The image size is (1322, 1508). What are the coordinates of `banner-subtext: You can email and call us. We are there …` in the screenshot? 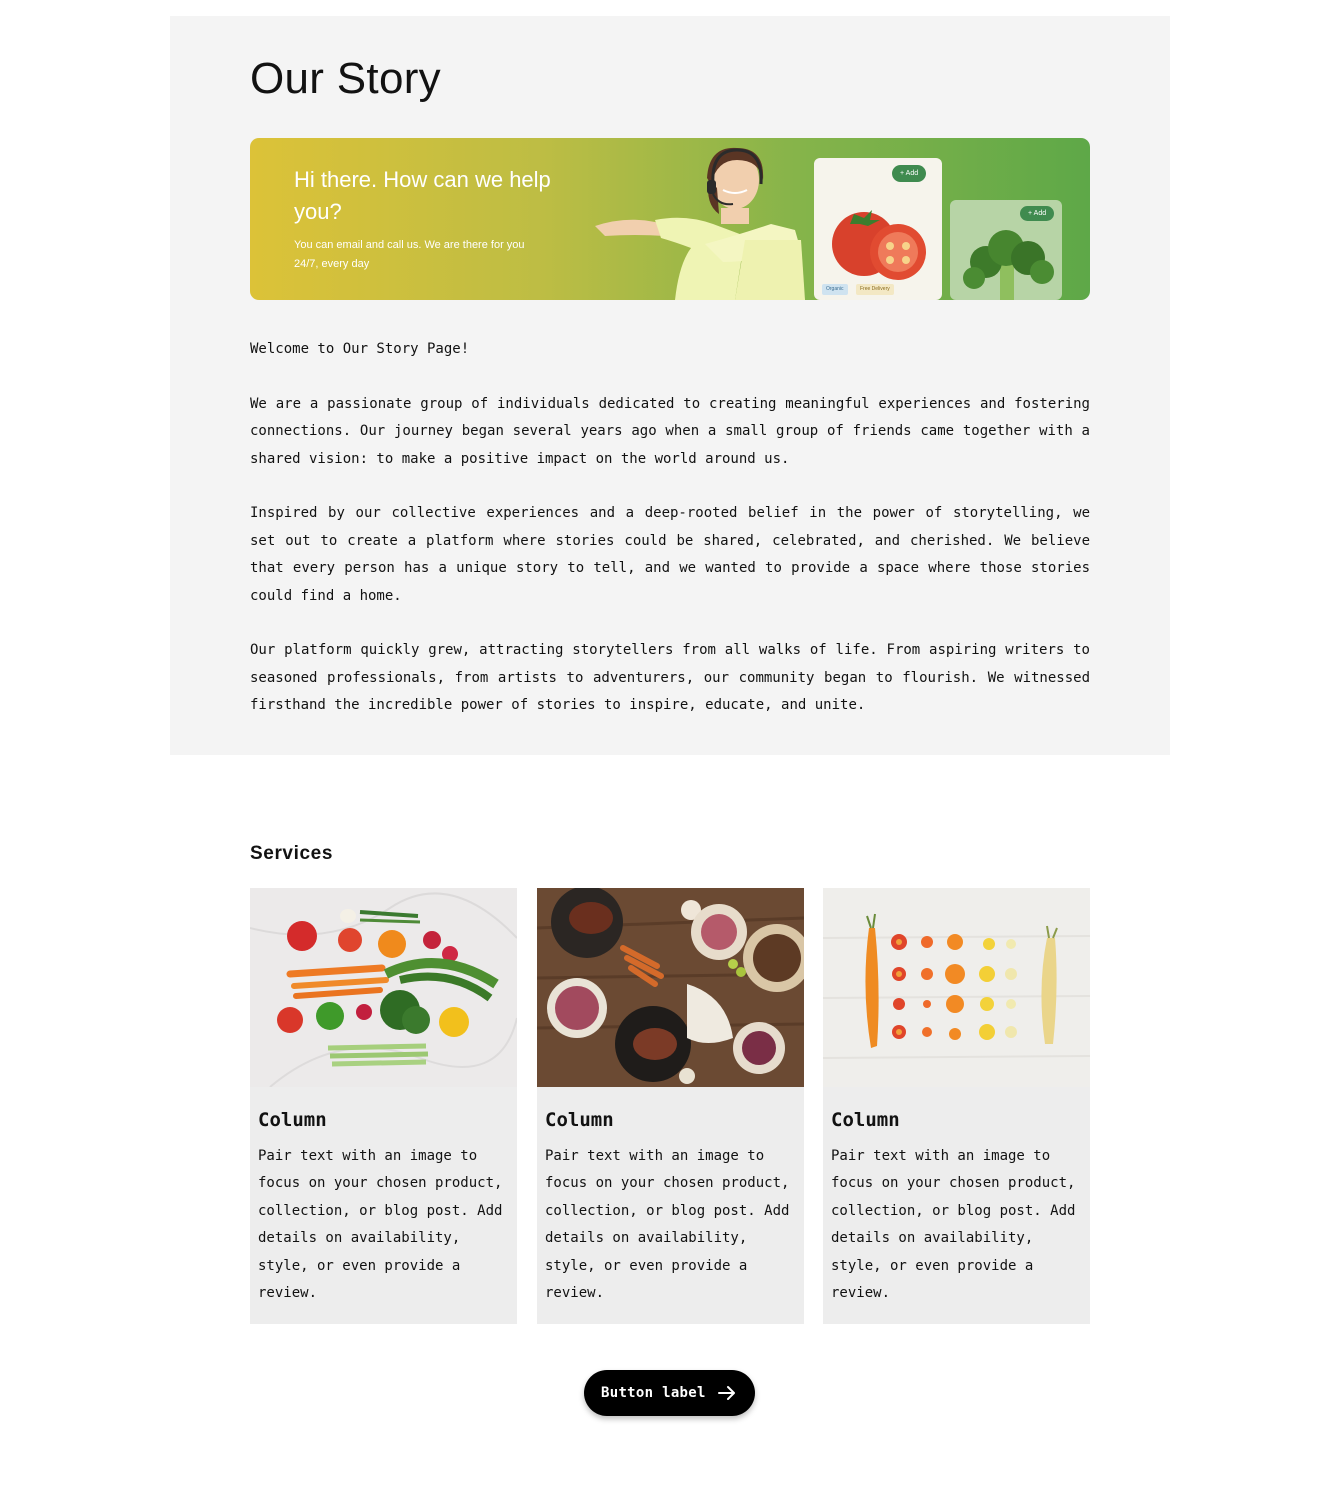 It's located at (409, 254).